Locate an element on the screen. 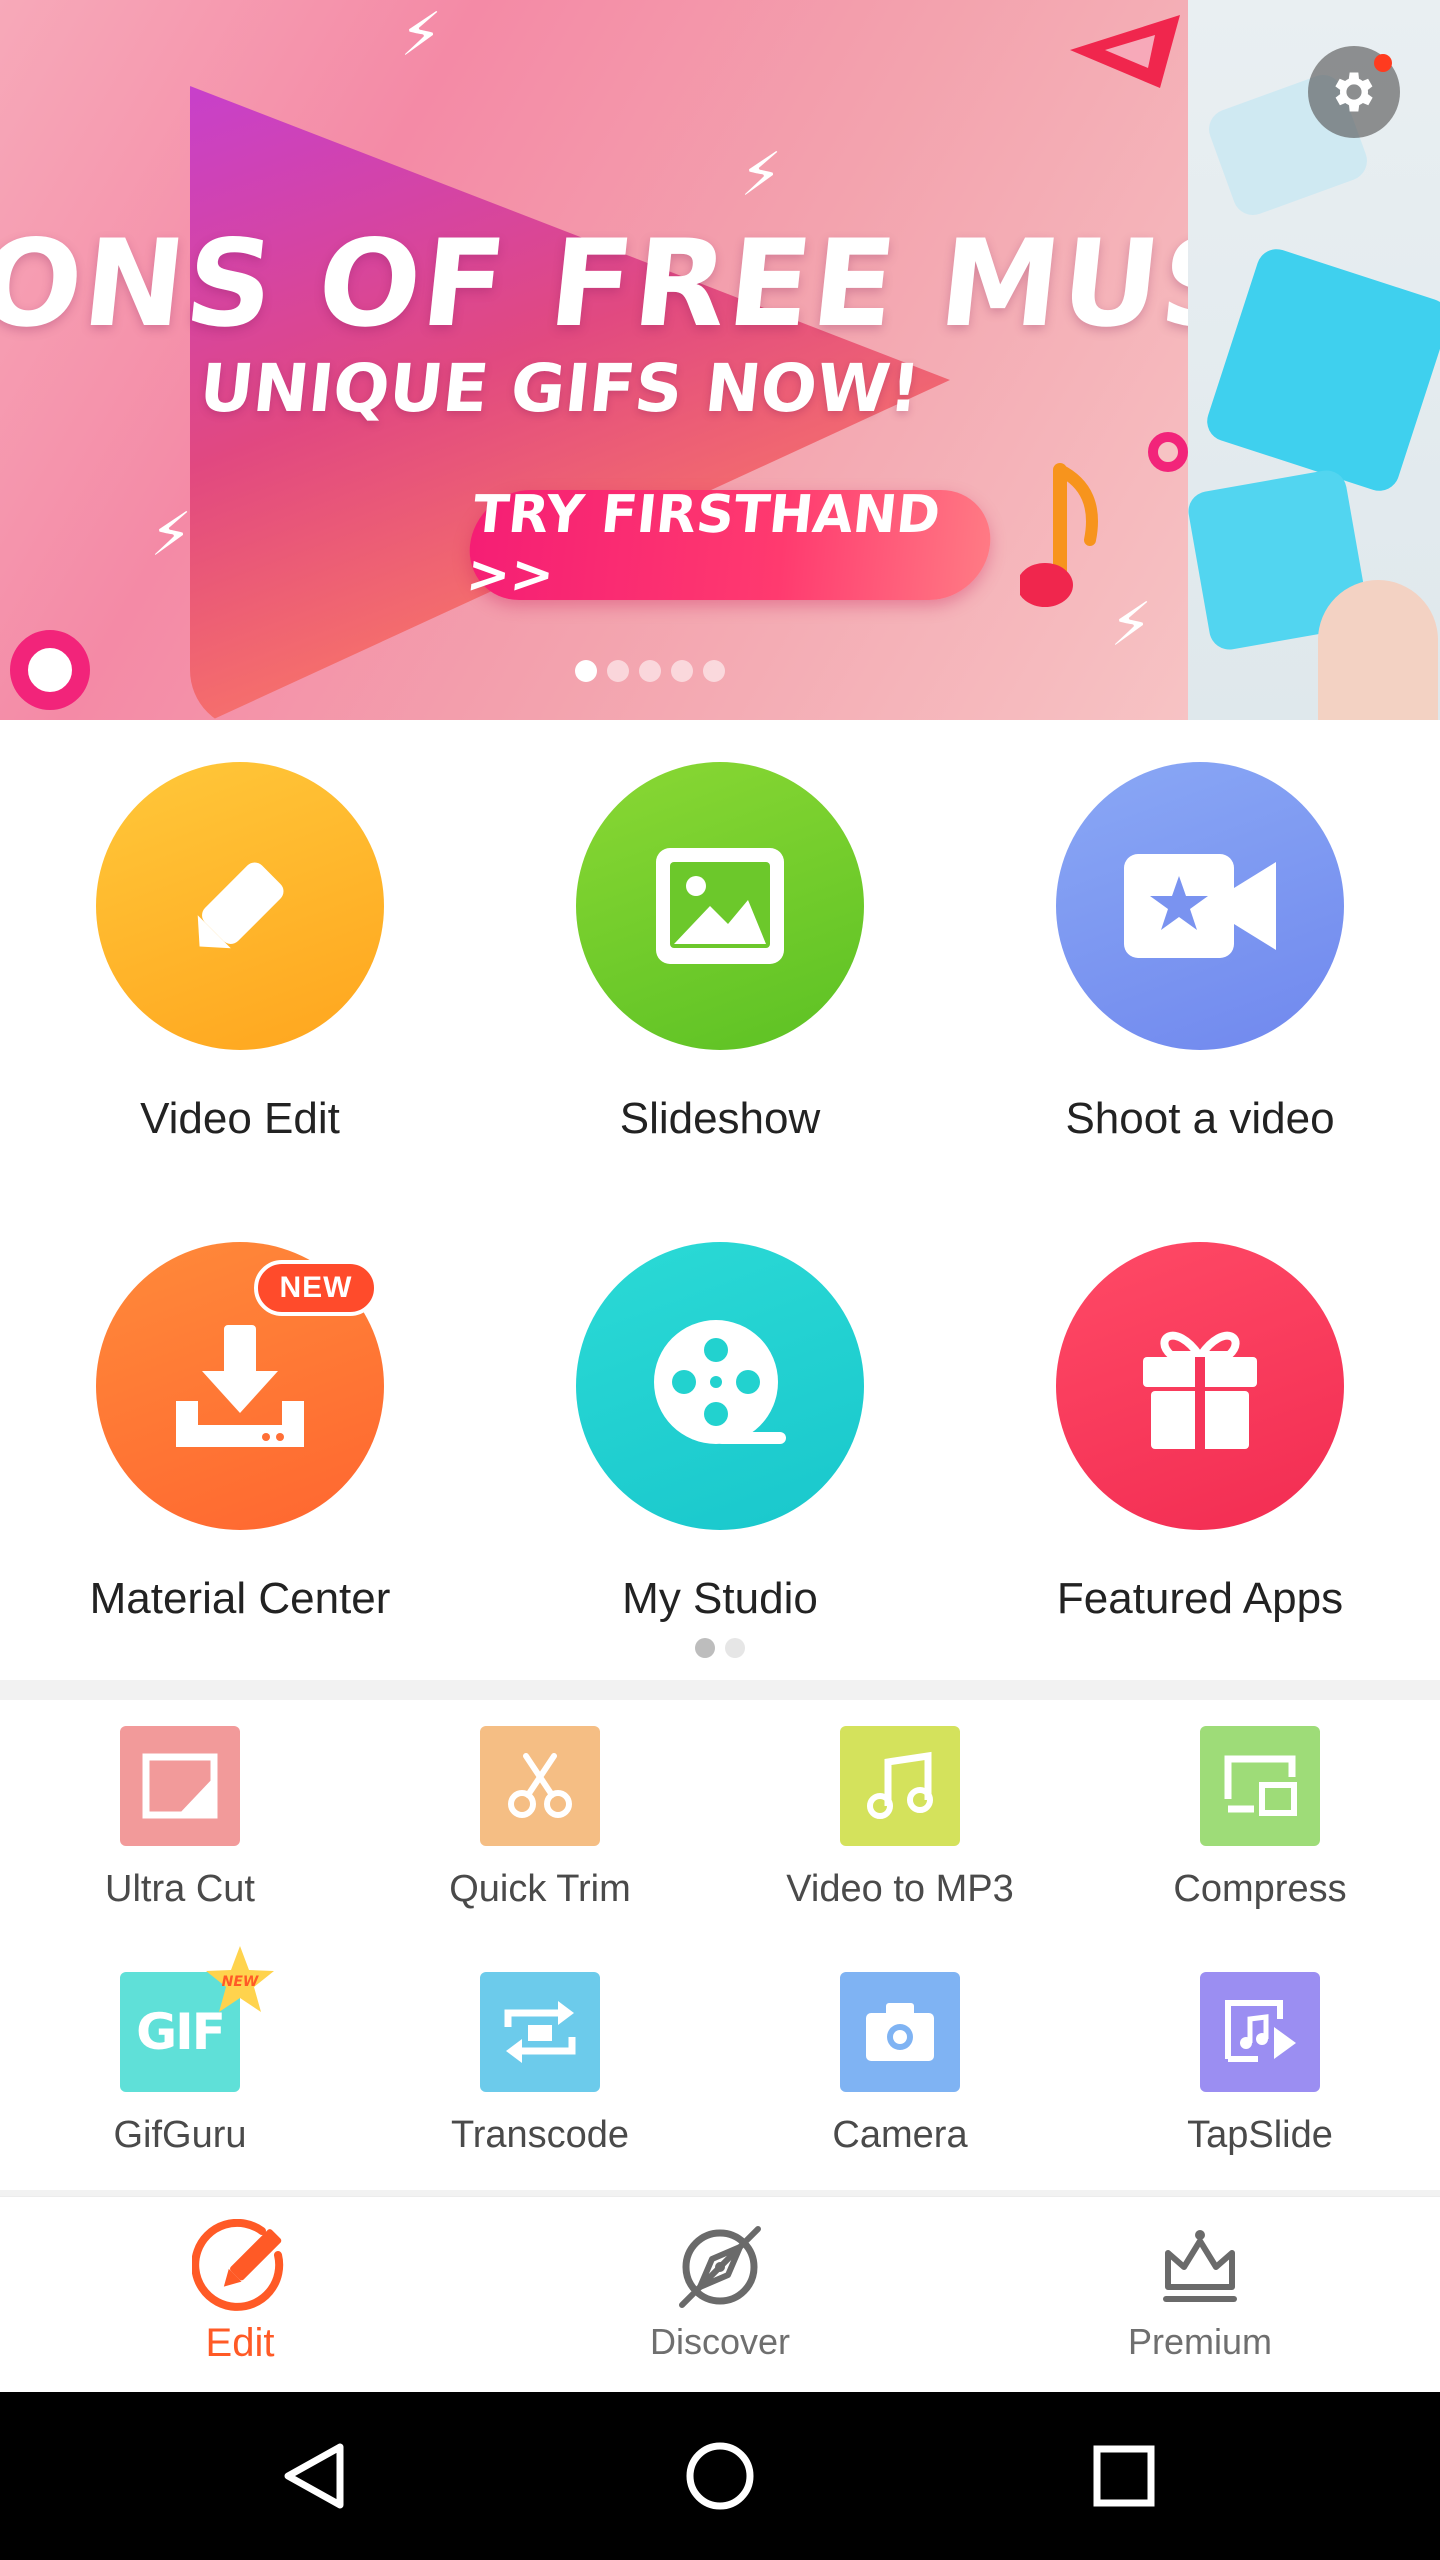 Image resolution: width=1440 pixels, height=2560 pixels. compress-square is located at coordinates (1260, 1786).